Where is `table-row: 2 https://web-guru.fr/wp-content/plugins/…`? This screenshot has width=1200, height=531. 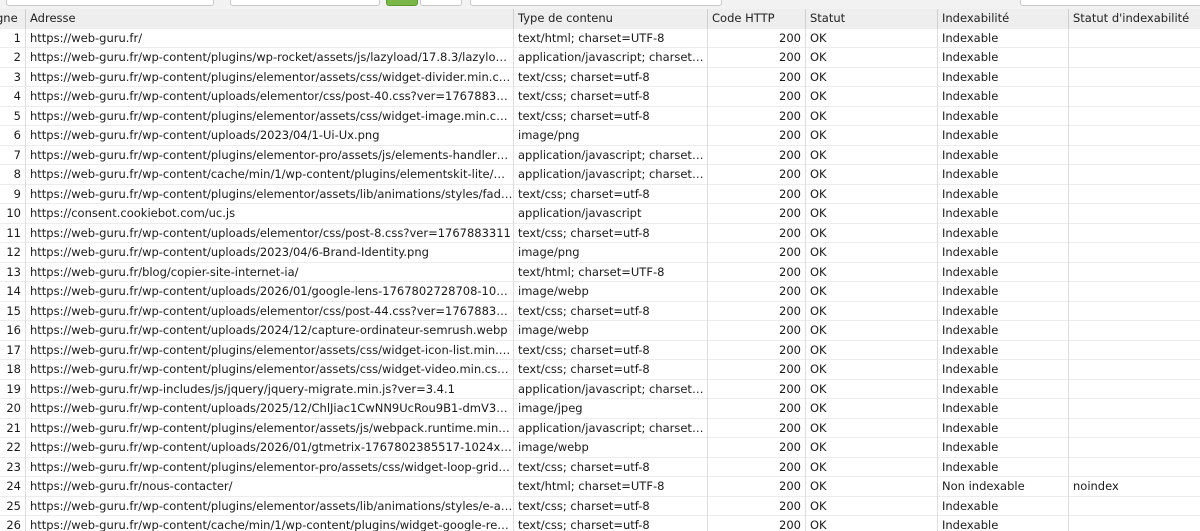 table-row: 2 https://web-guru.fr/wp-content/plugins/… is located at coordinates (600, 58).